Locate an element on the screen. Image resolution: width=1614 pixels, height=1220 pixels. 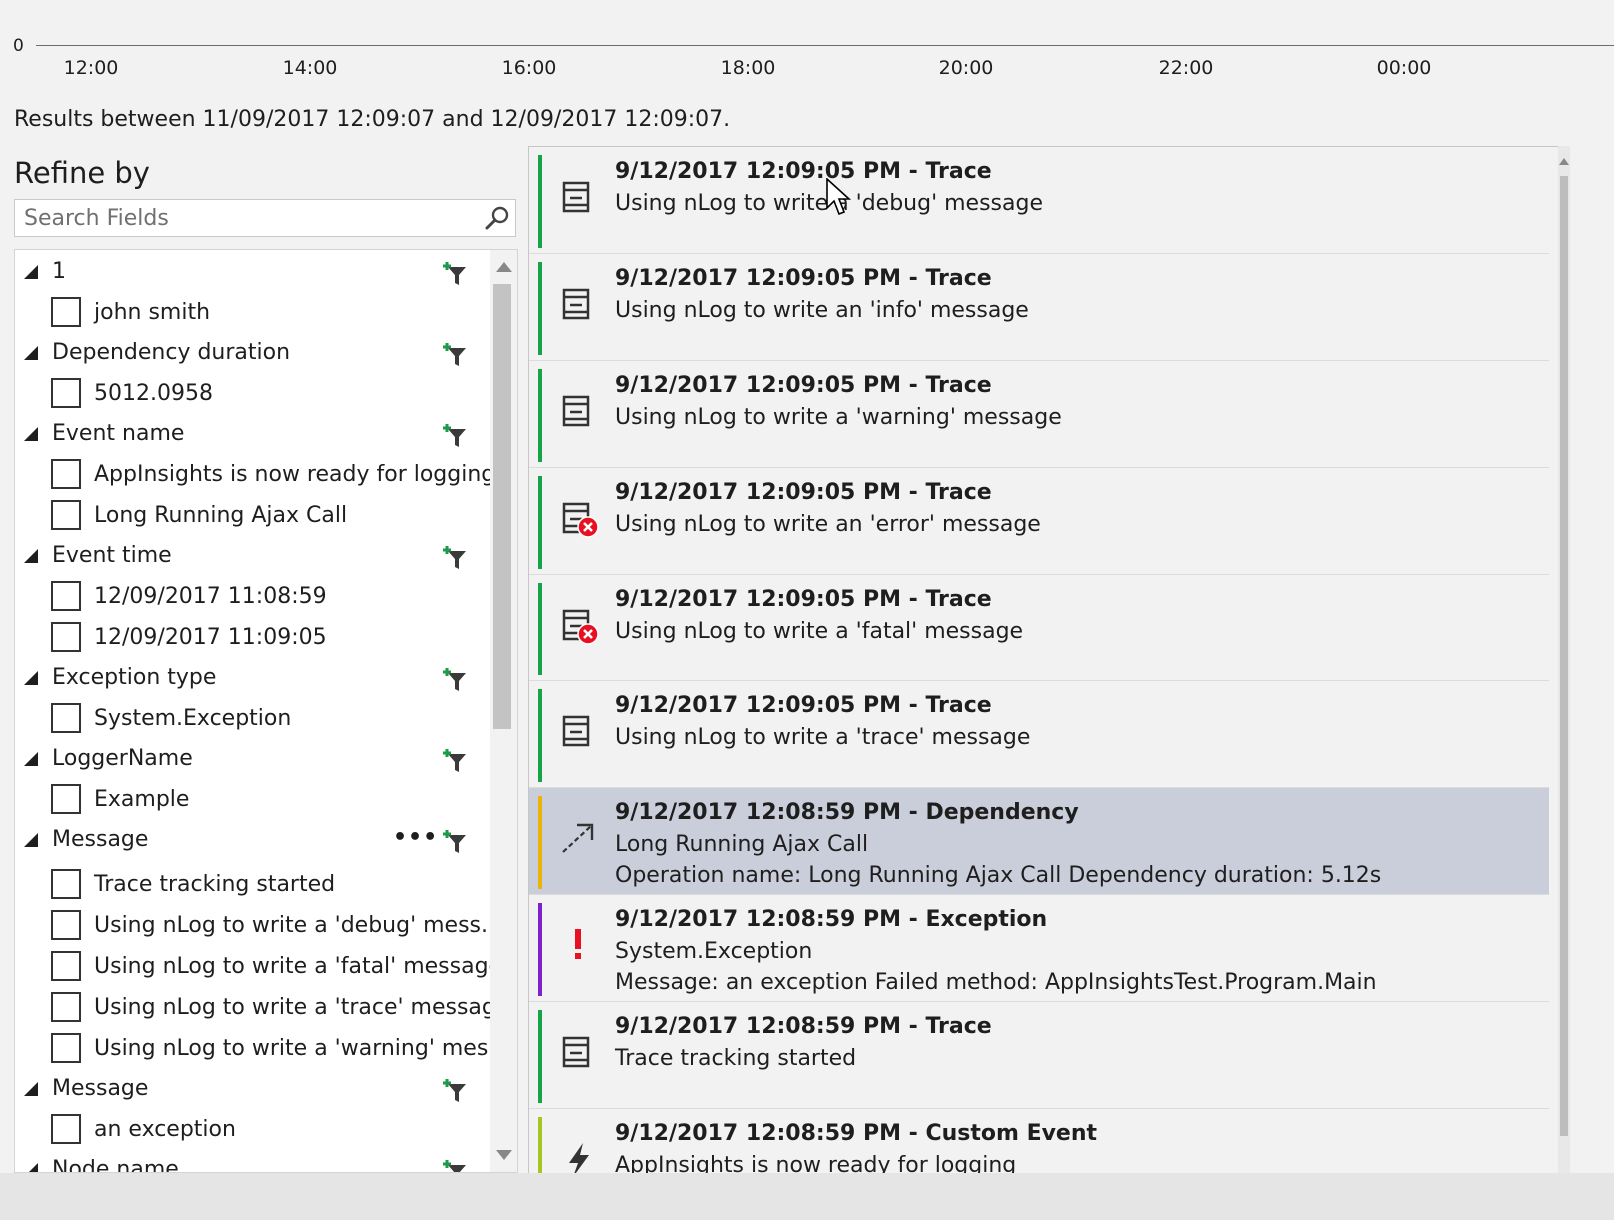
facet-option: 12/09/2017 11:08:59 is located at coordinates (250, 597).